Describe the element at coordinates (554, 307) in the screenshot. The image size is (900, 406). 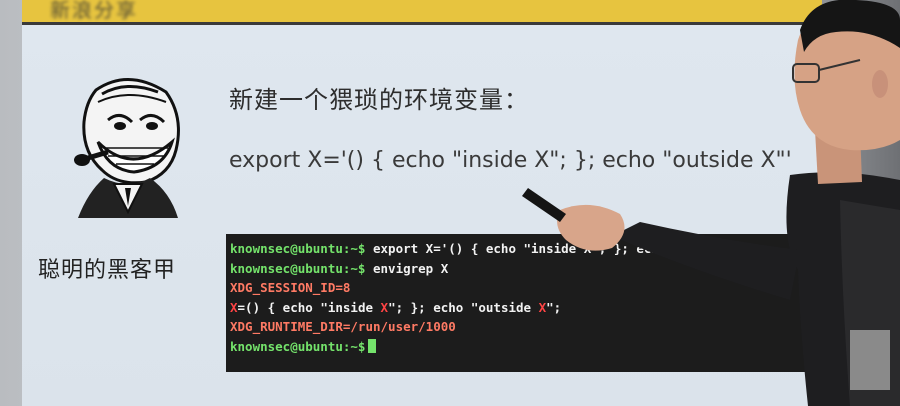
I see `terminal-output: ";` at that location.